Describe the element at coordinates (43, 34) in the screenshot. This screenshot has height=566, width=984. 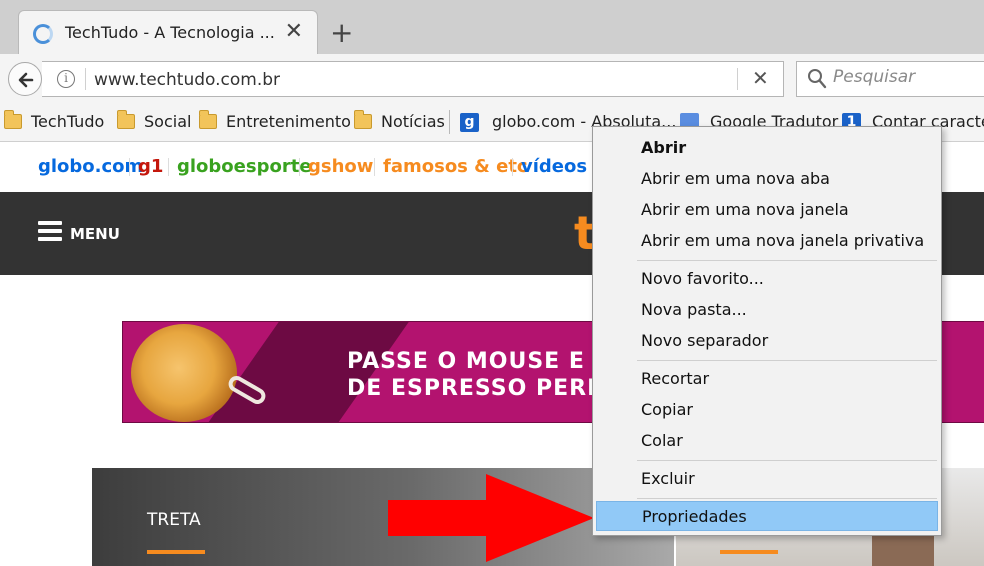
I see `loading-spinner-icon` at that location.